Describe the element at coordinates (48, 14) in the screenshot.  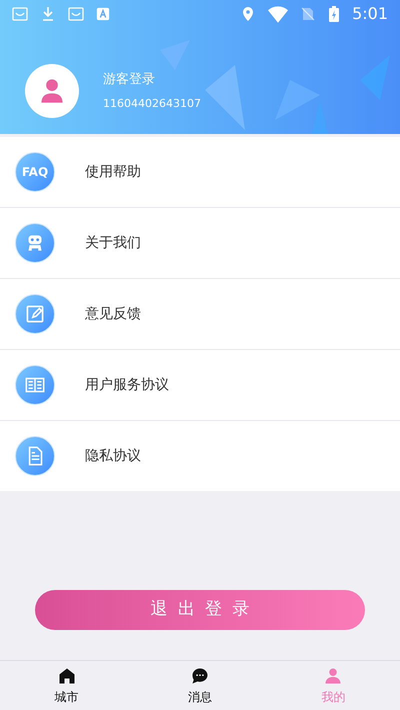
I see `download-icon` at that location.